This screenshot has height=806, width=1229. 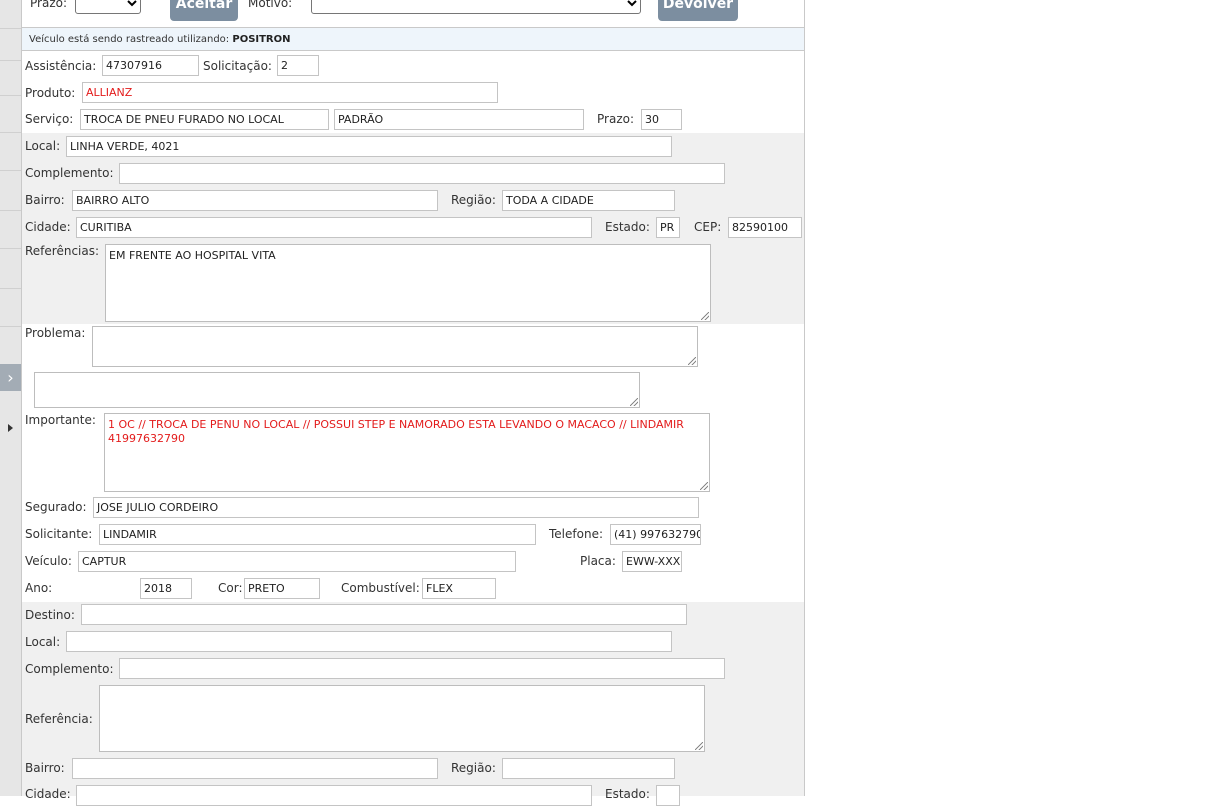 I want to click on assistencia-label: Assistência:, so click(x=61, y=66).